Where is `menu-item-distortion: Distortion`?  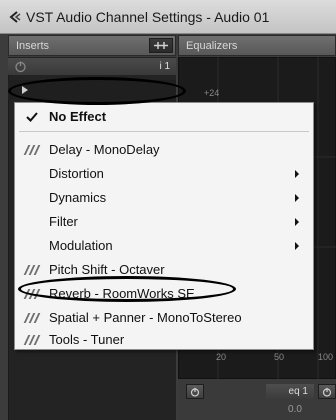 menu-item-distortion: Distortion is located at coordinates (164, 173).